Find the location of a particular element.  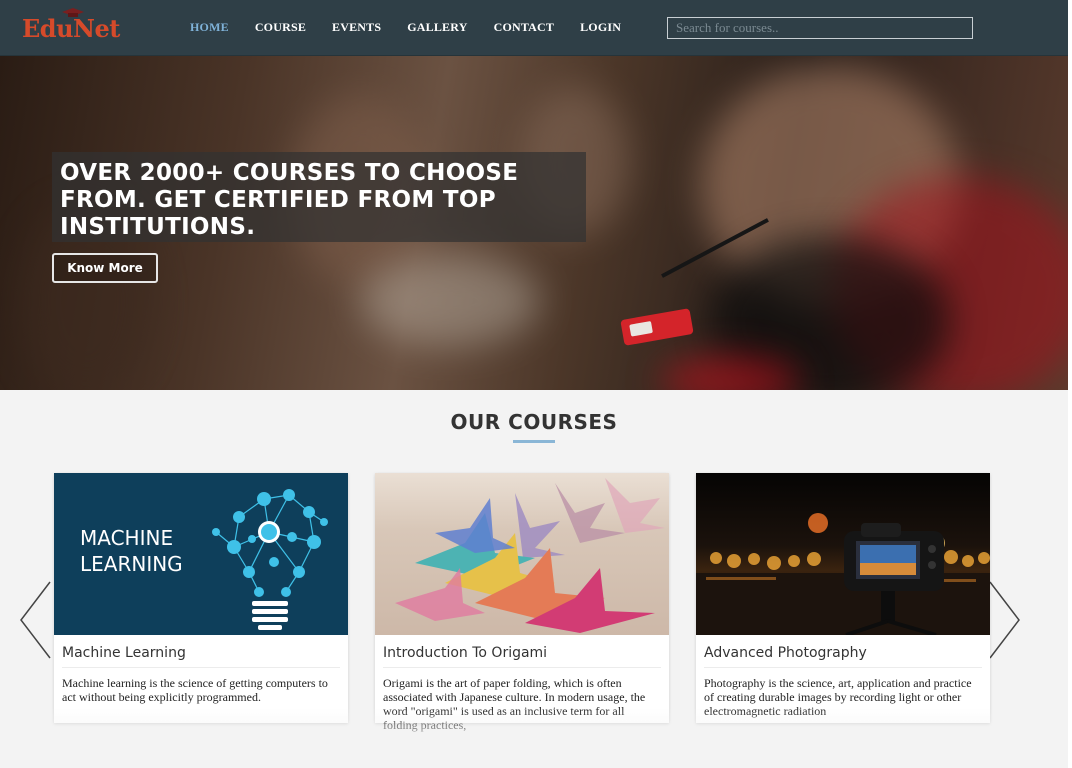

hero-watch is located at coordinates (657, 327).